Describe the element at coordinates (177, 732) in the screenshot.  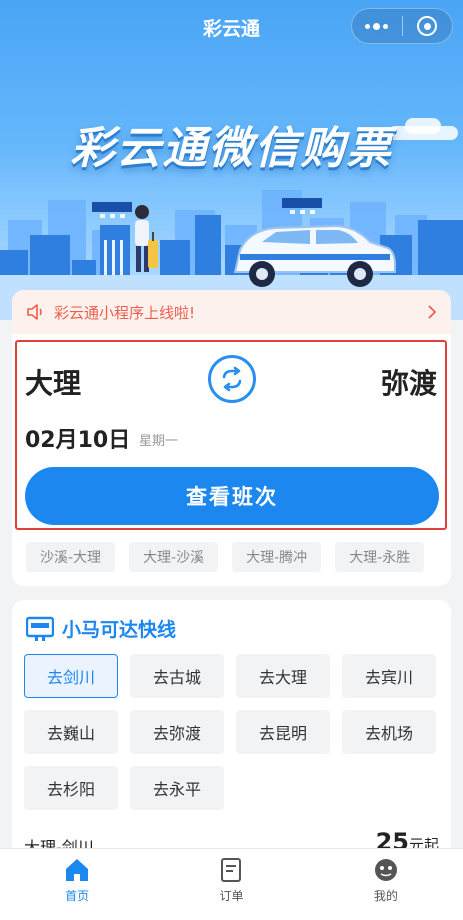
I see `destination-button: 去弥渡` at that location.